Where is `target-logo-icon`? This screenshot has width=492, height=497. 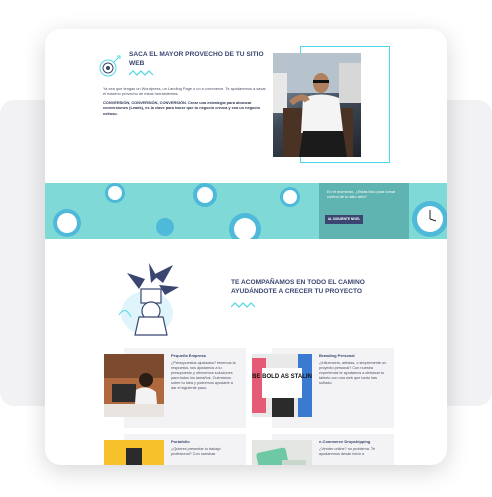
target-logo-icon is located at coordinates (110, 66).